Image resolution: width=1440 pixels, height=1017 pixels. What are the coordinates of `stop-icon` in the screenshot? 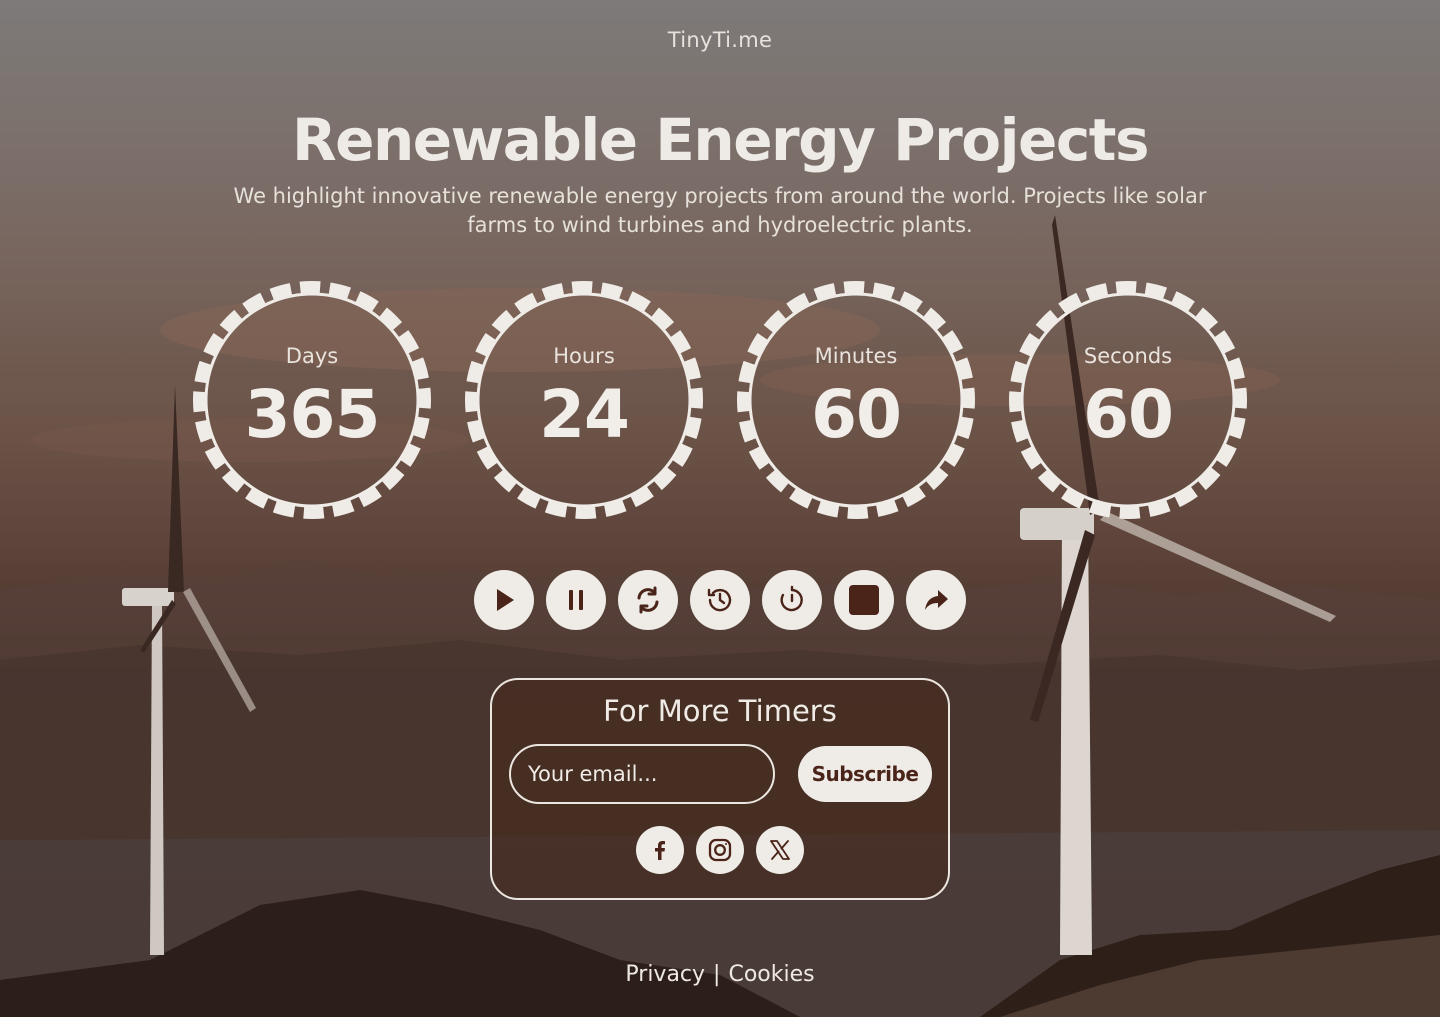 It's located at (864, 600).